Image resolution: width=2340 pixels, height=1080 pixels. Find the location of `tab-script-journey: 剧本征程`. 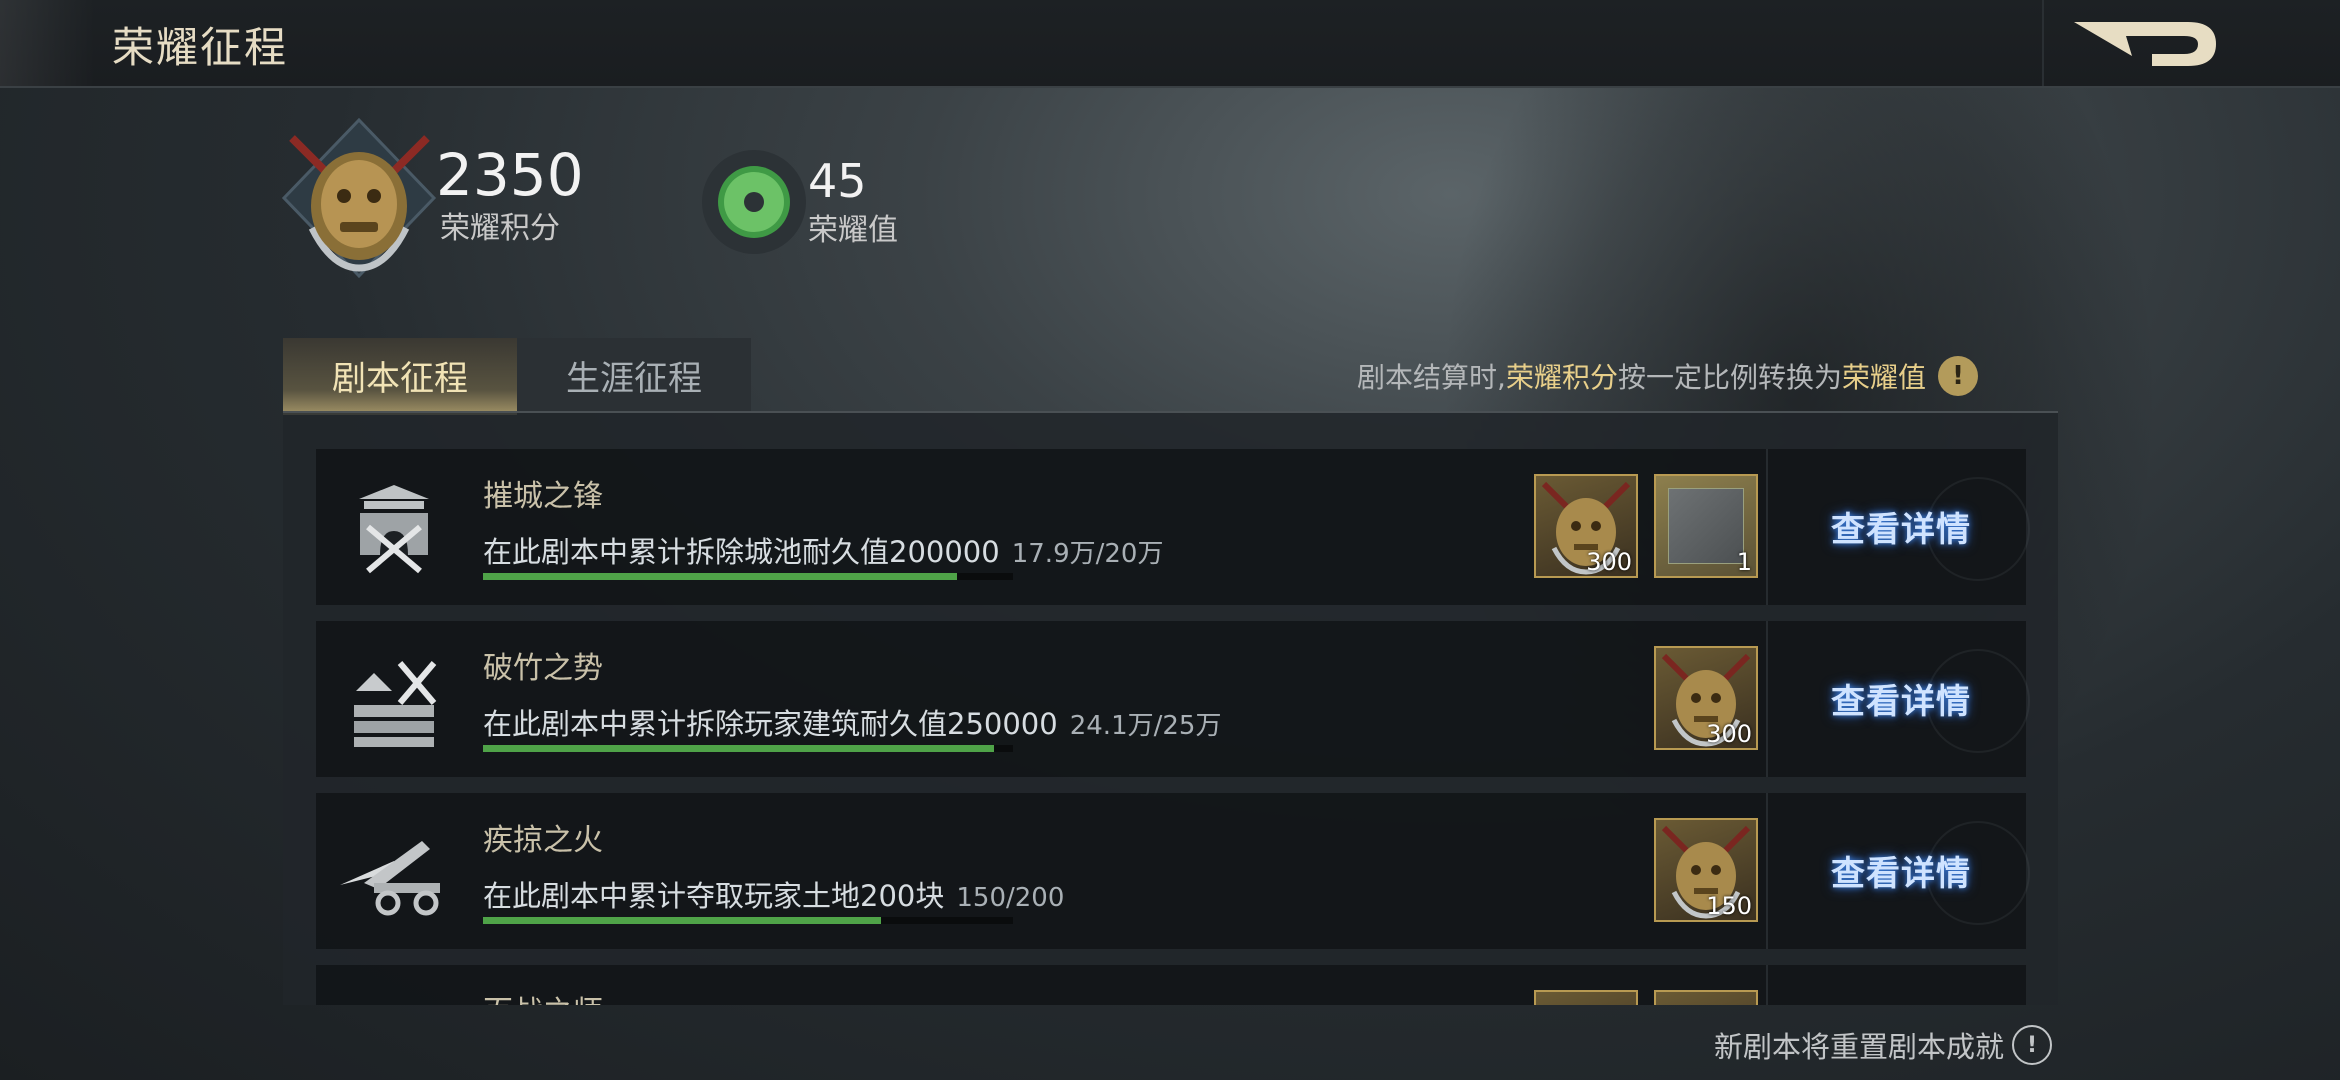

tab-script-journey: 剧本征程 is located at coordinates (400, 376).